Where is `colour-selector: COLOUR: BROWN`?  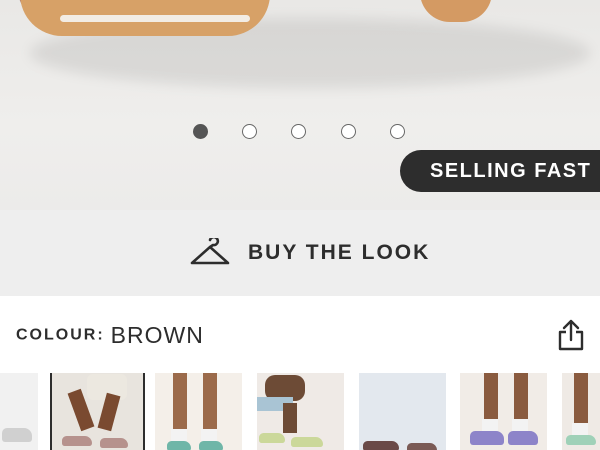
colour-selector: COLOUR: BROWN is located at coordinates (110, 337).